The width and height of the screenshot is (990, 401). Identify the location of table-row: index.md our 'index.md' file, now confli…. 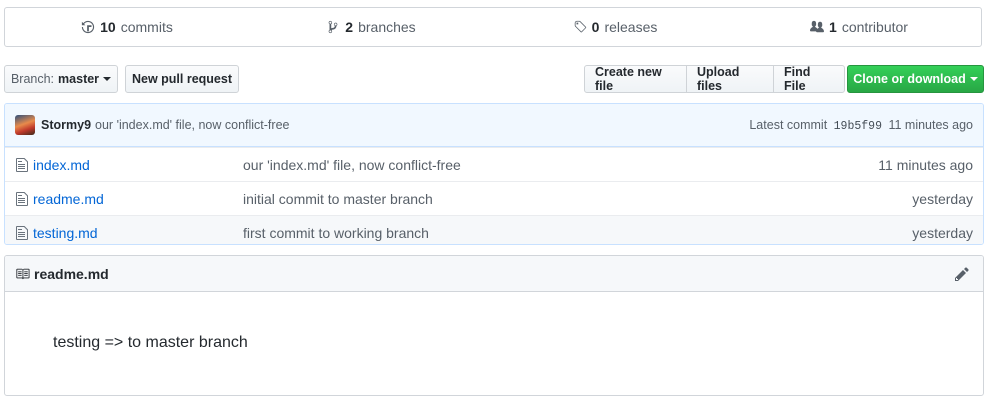
(494, 164).